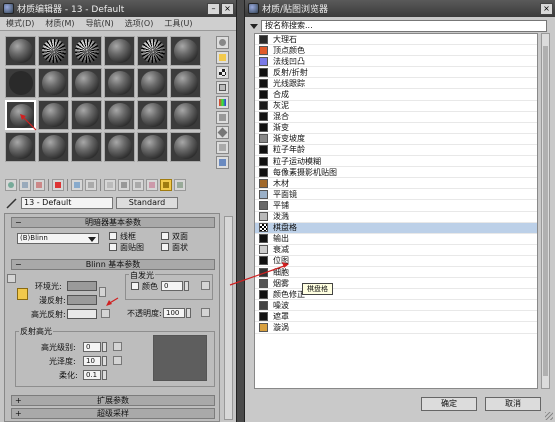 The width and height of the screenshot is (555, 422). What do you see at coordinates (213, 8) in the screenshot?
I see `minimize-button: –` at bounding box center [213, 8].